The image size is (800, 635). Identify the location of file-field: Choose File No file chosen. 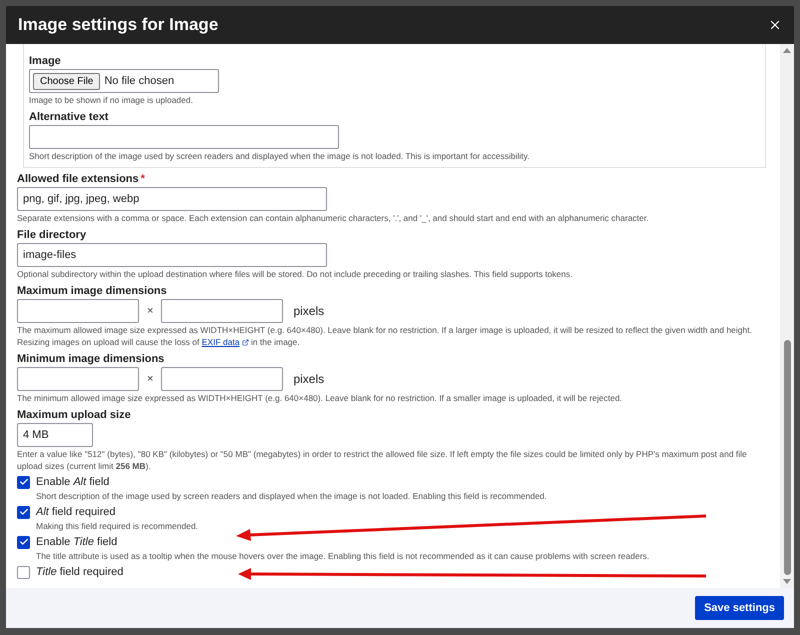
(124, 81).